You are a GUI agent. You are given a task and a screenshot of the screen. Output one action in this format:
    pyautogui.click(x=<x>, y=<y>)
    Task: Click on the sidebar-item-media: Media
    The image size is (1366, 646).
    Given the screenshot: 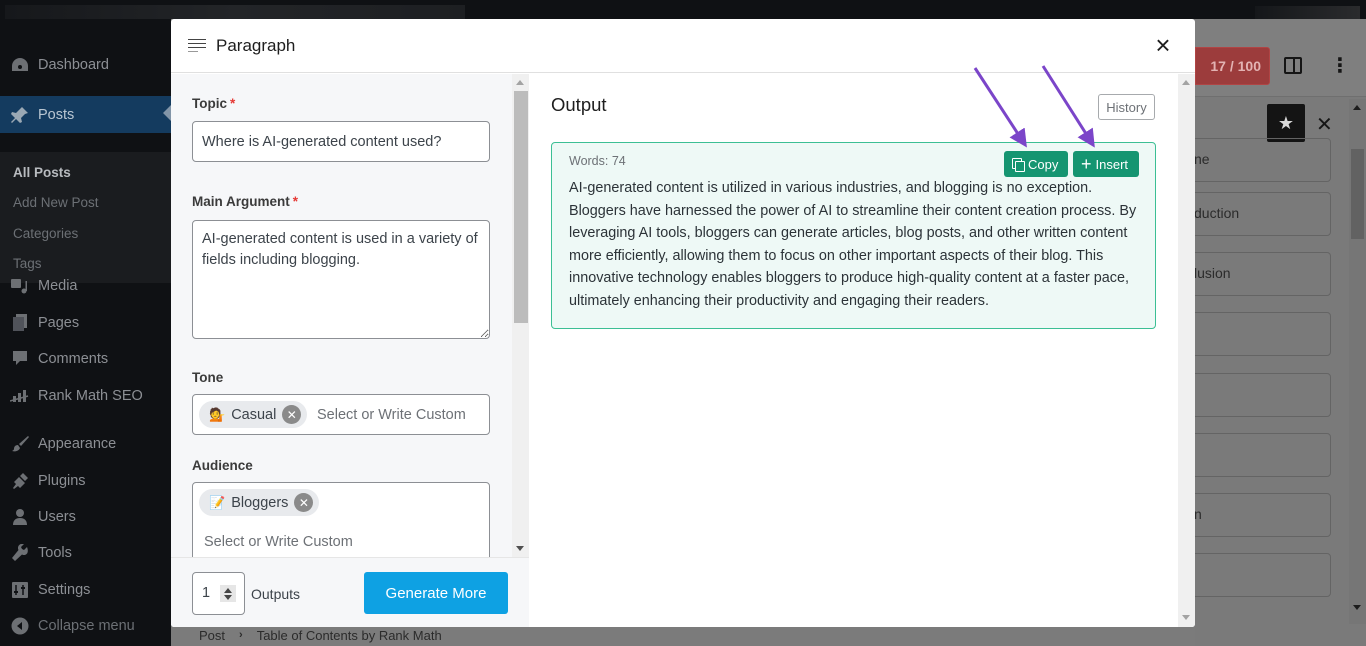 What is the action you would take?
    pyautogui.click(x=85, y=286)
    